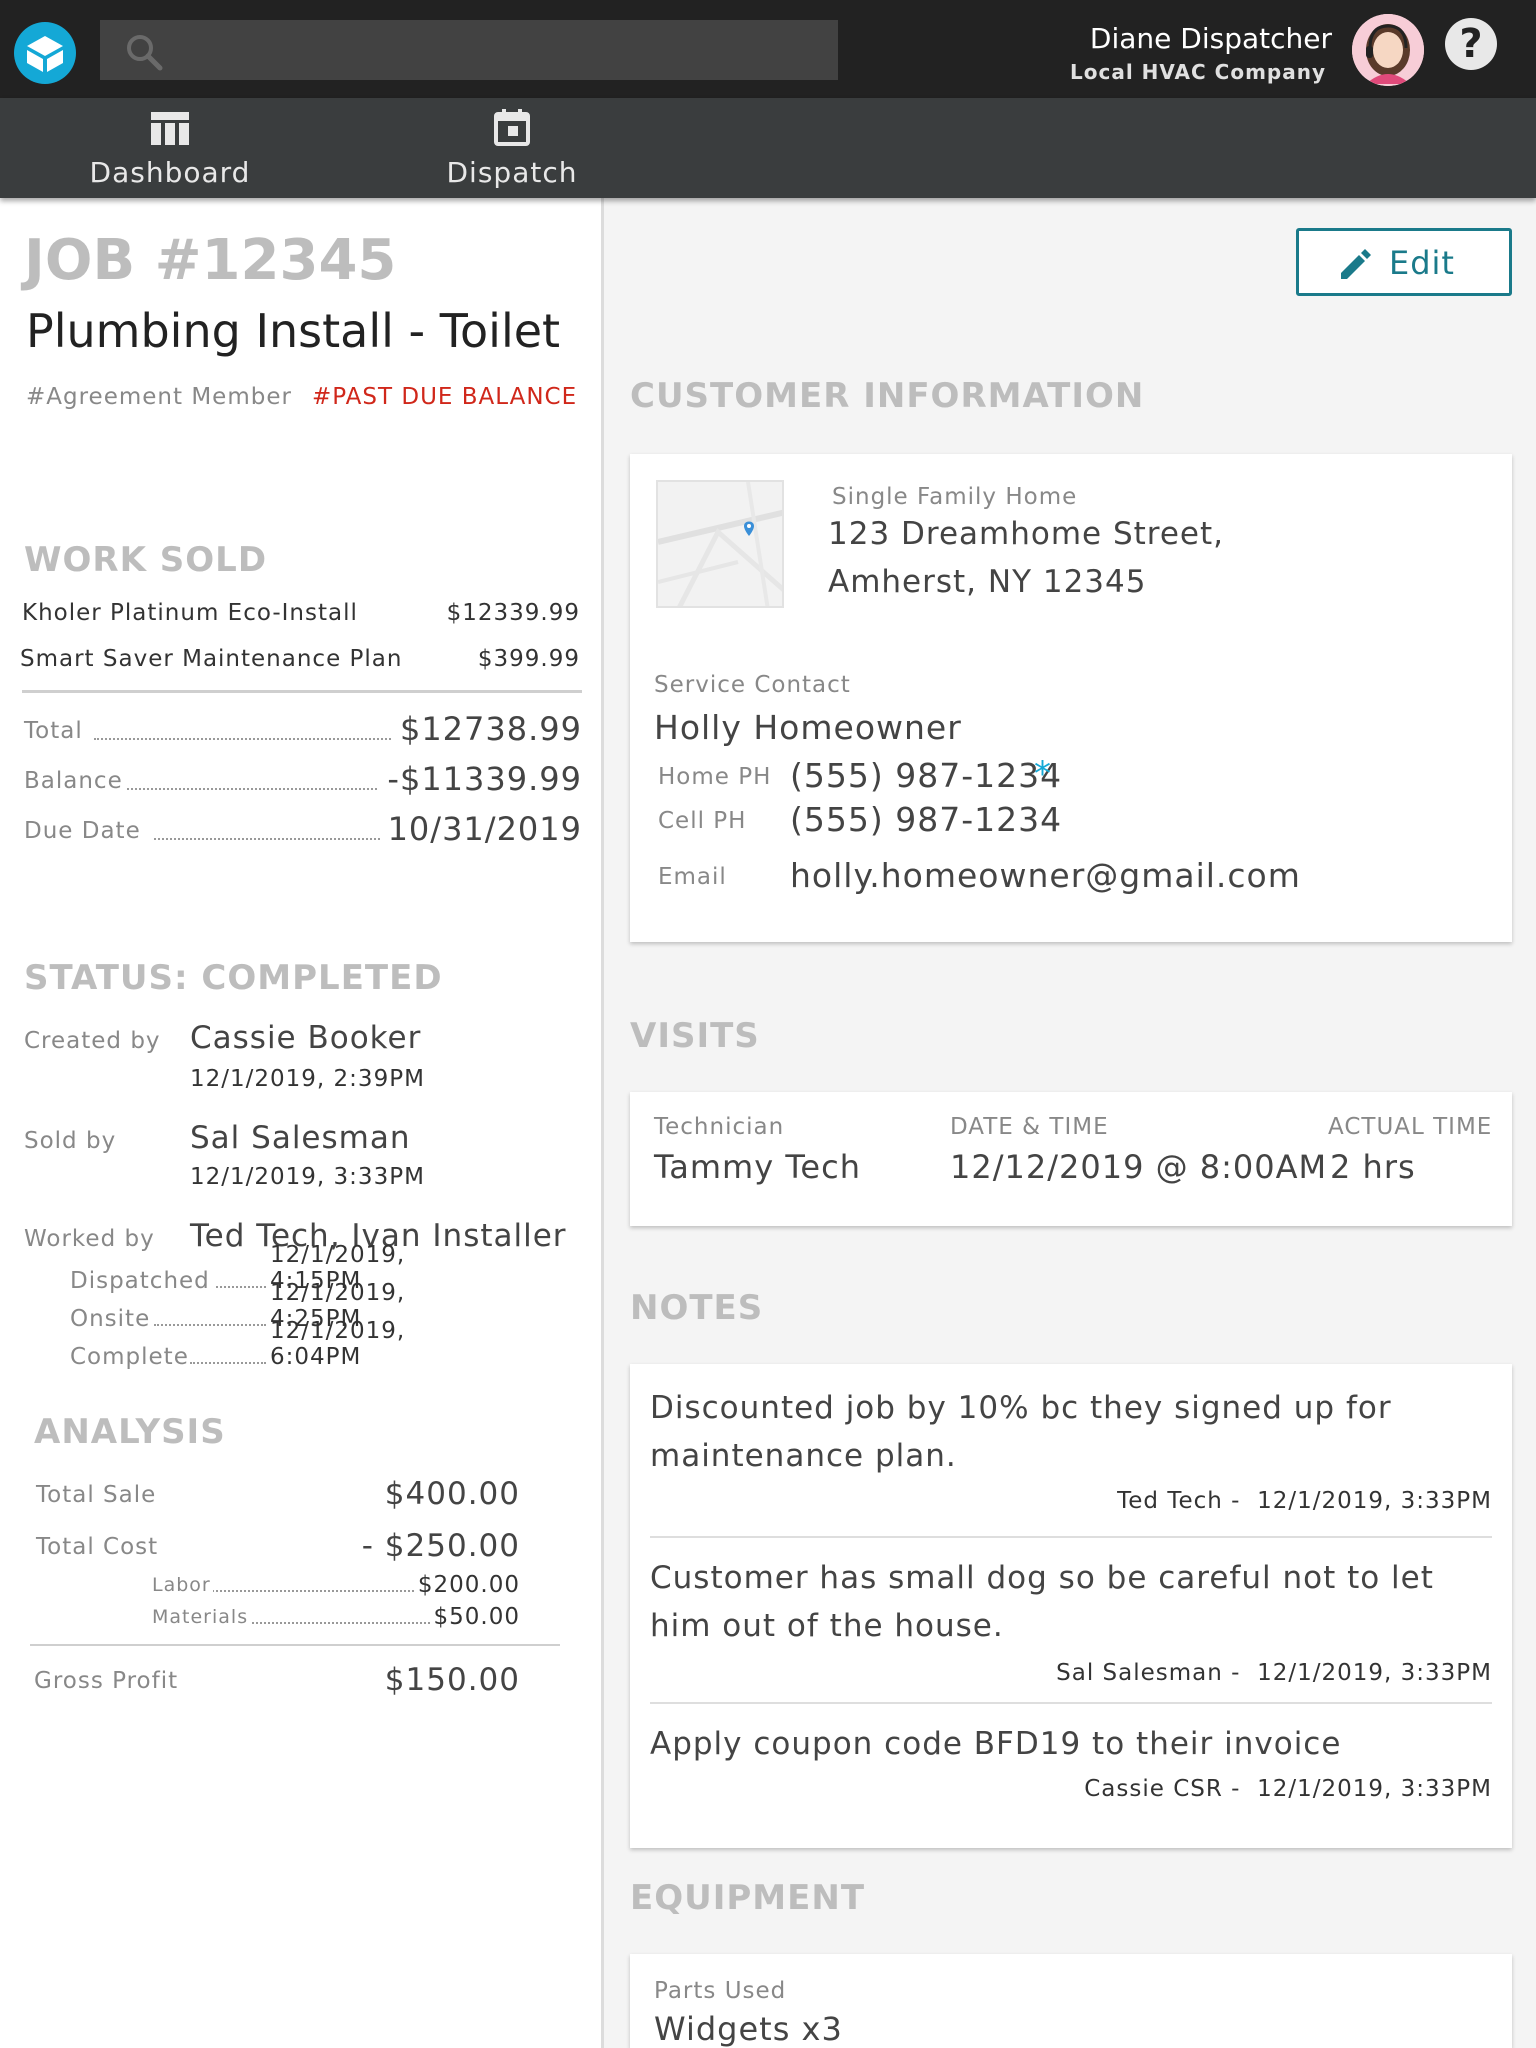  What do you see at coordinates (768, 148) in the screenshot?
I see `nav-bar: Dashboard Dispatch` at bounding box center [768, 148].